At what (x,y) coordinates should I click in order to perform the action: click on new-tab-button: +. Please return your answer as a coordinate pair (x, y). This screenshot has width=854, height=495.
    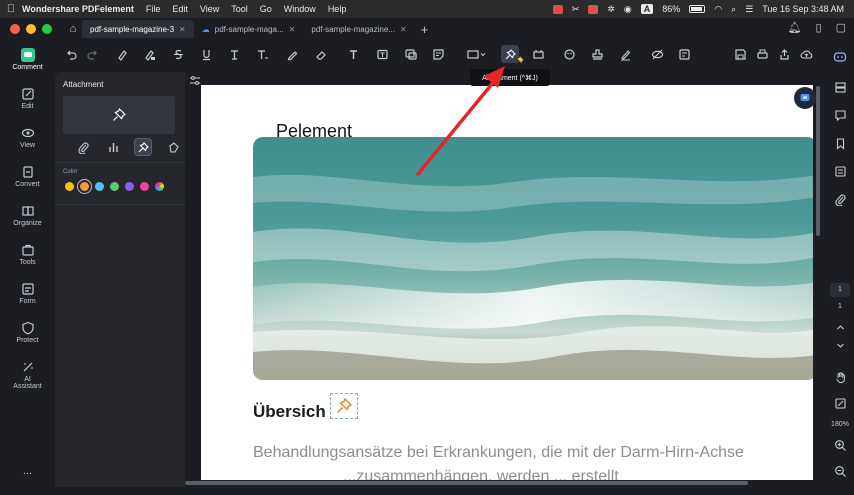
    Looking at the image, I should click on (425, 29).